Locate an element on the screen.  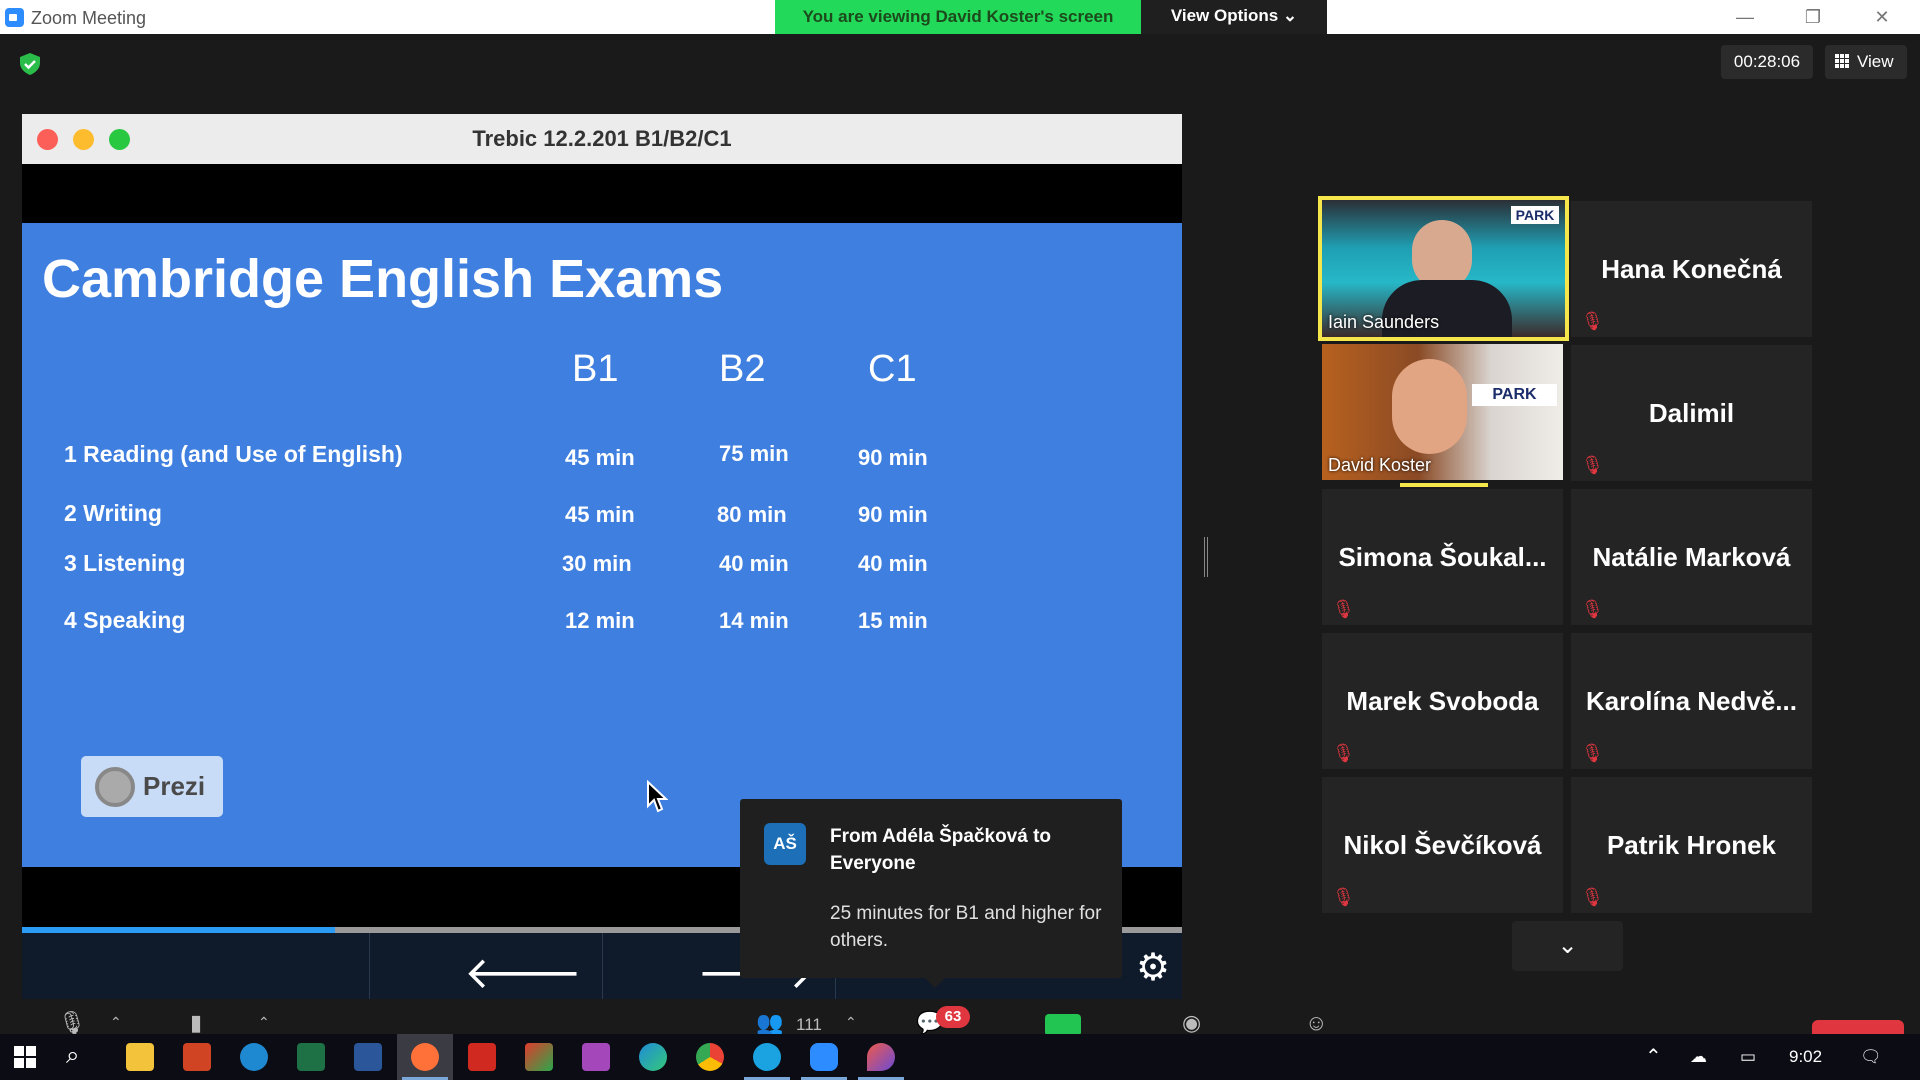
participant-face is located at coordinates (1429, 406).